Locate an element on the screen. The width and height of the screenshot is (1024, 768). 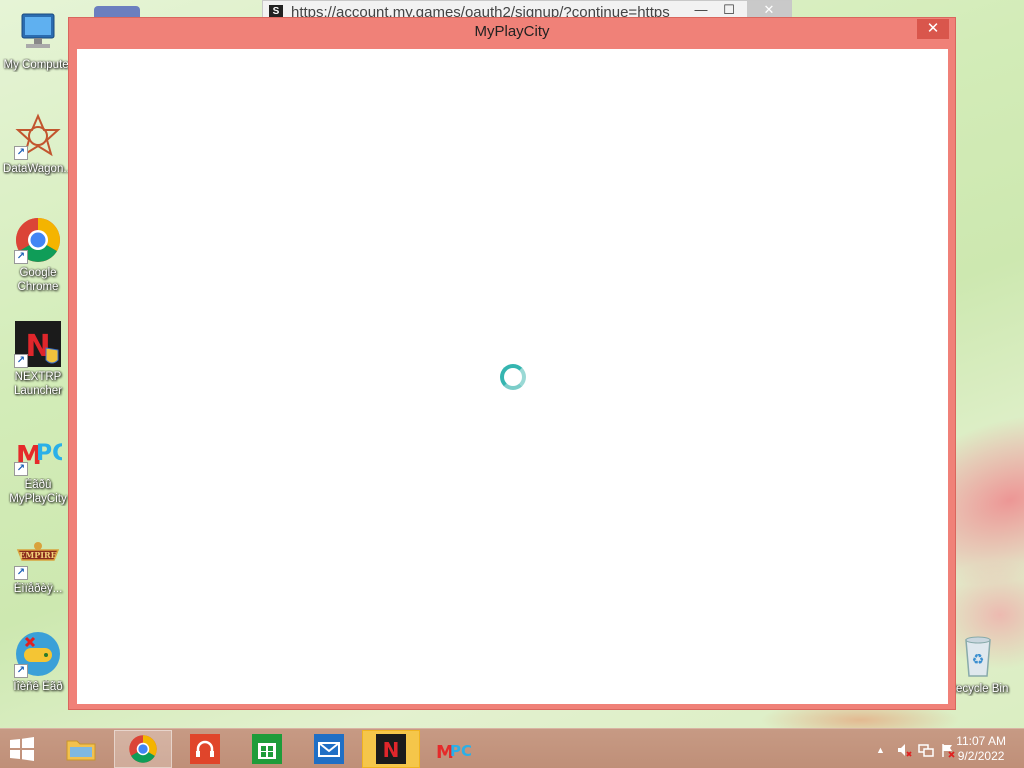
start-button is located at coordinates (22, 749).